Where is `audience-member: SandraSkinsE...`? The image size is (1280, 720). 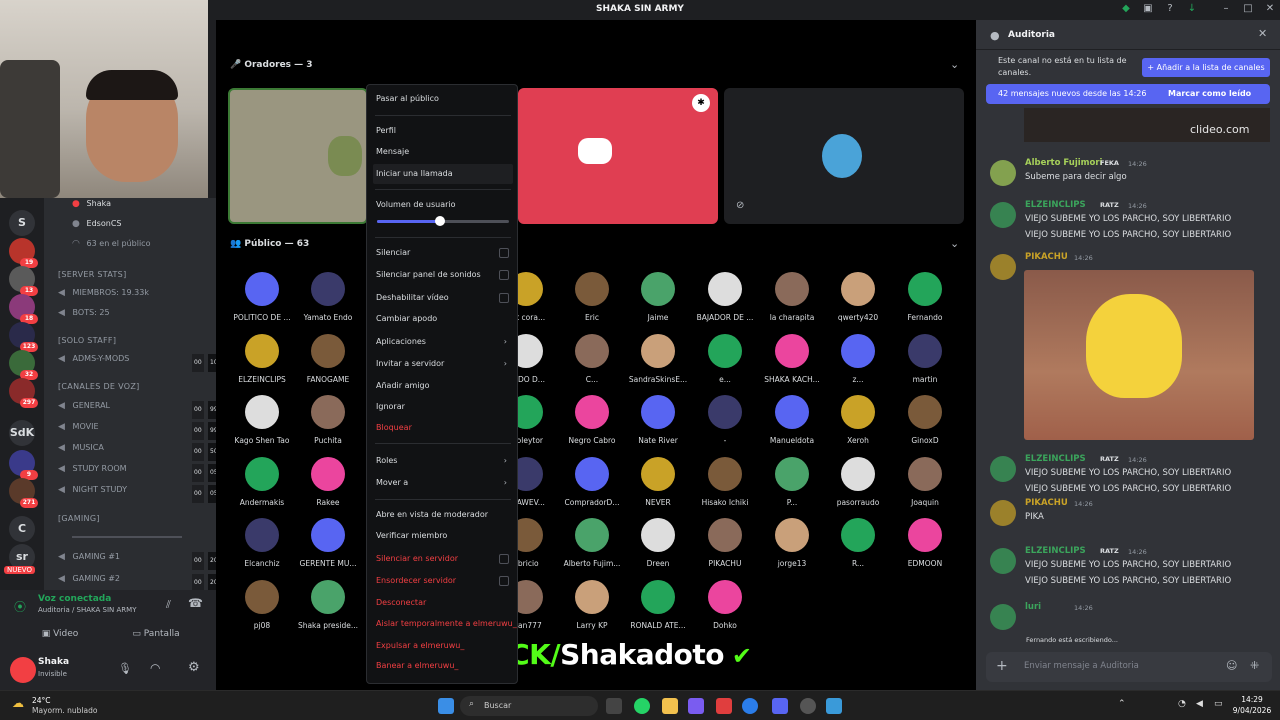 audience-member: SandraSkinsE... is located at coordinates (658, 364).